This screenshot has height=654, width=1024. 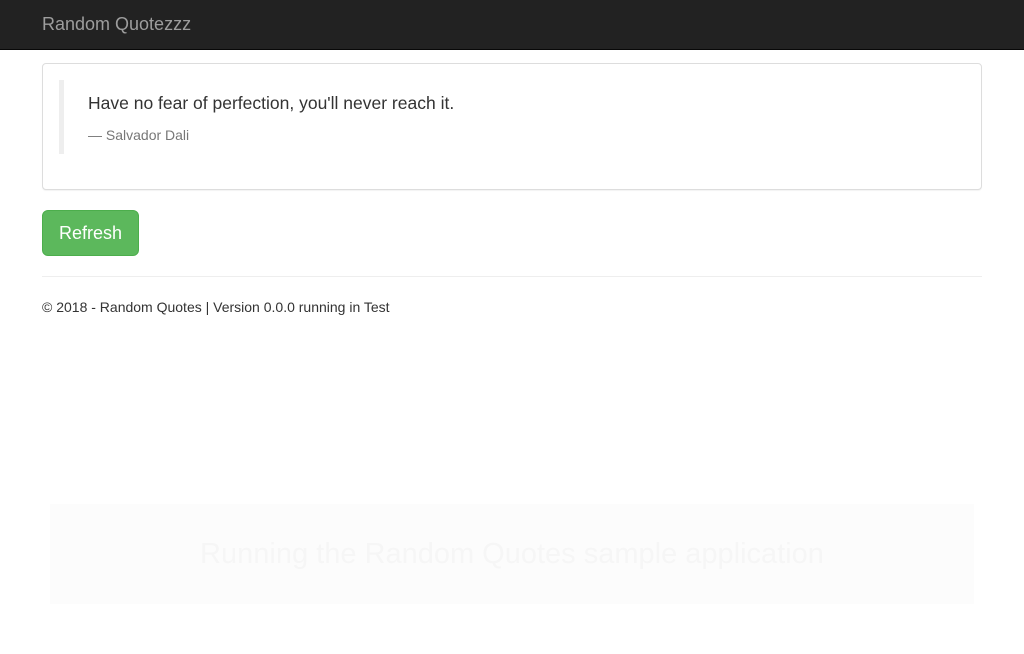 What do you see at coordinates (90, 233) in the screenshot?
I see `refresh-button: Refresh` at bounding box center [90, 233].